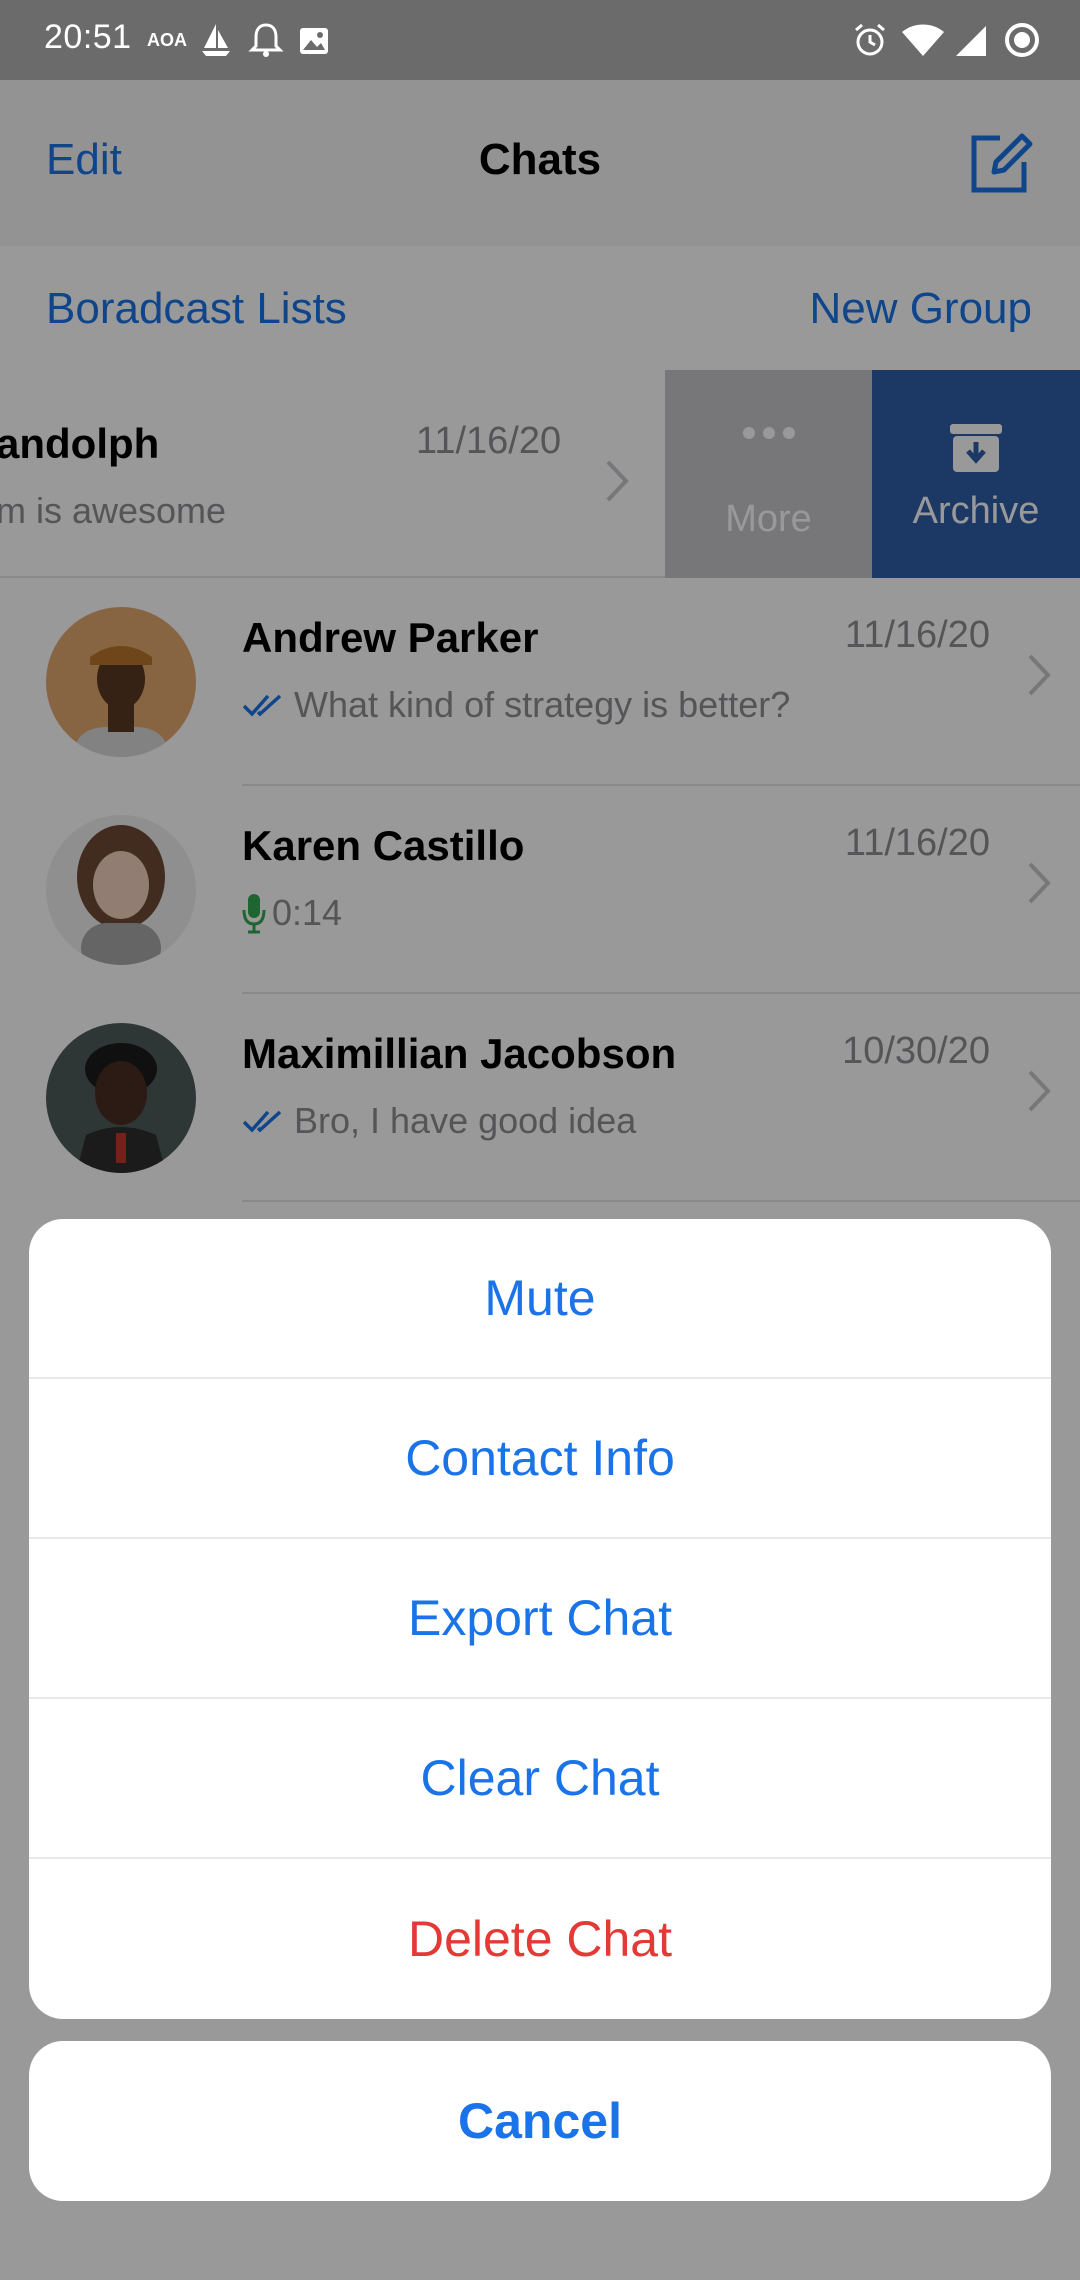  Describe the element at coordinates (314, 41) in the screenshot. I see `image-icon` at that location.